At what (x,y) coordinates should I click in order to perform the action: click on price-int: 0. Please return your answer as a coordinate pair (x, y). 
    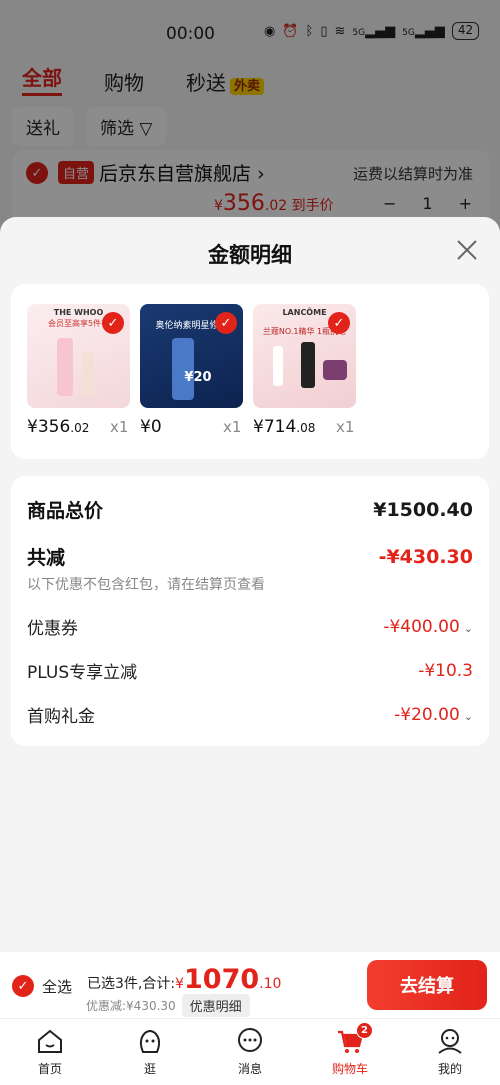
    Looking at the image, I should click on (156, 427).